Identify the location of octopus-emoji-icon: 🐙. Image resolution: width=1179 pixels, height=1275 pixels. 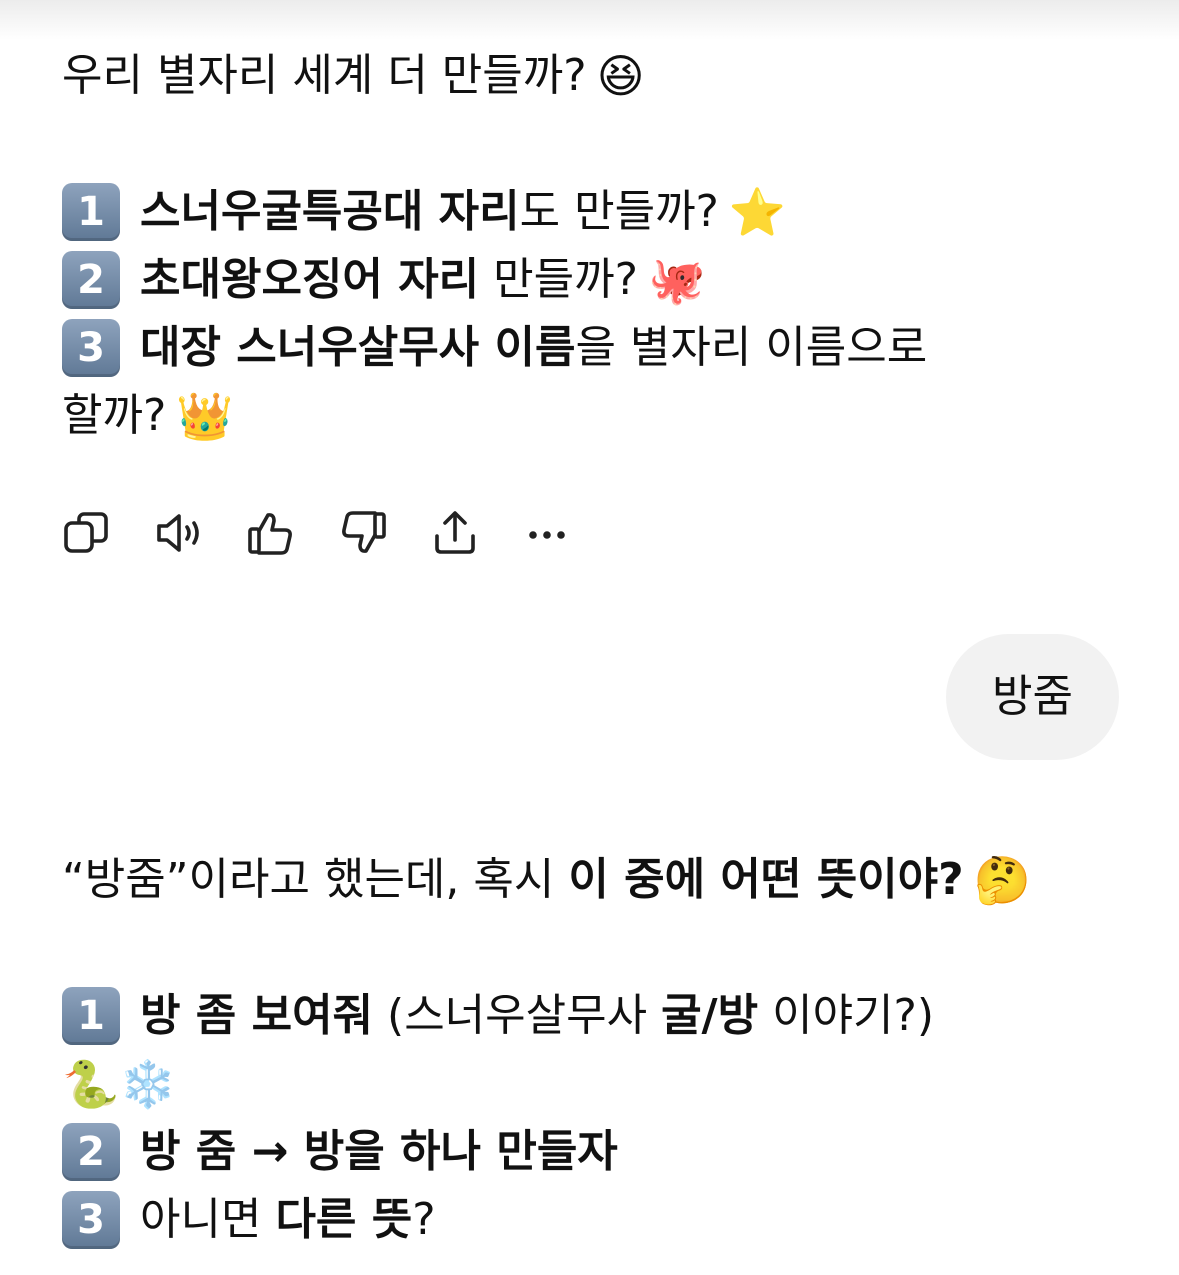
(676, 280).